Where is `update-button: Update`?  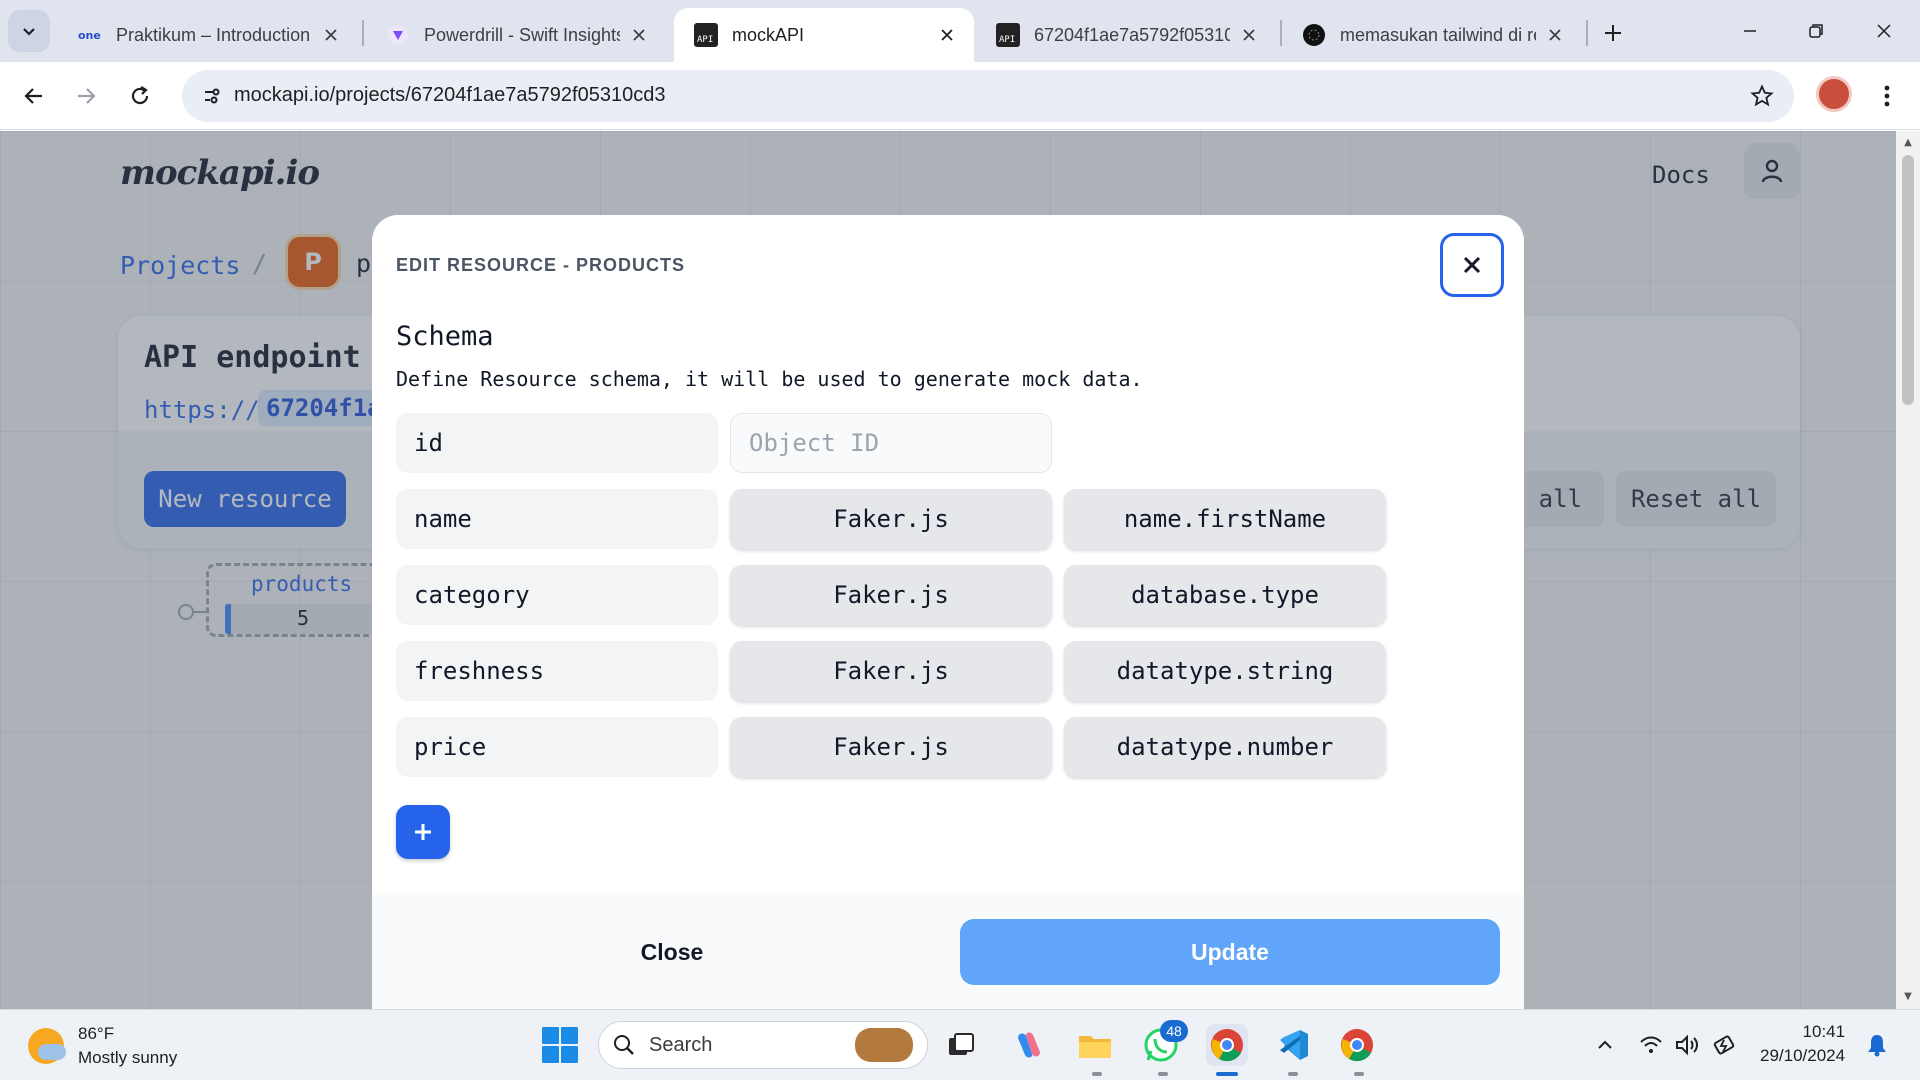 update-button: Update is located at coordinates (1230, 952).